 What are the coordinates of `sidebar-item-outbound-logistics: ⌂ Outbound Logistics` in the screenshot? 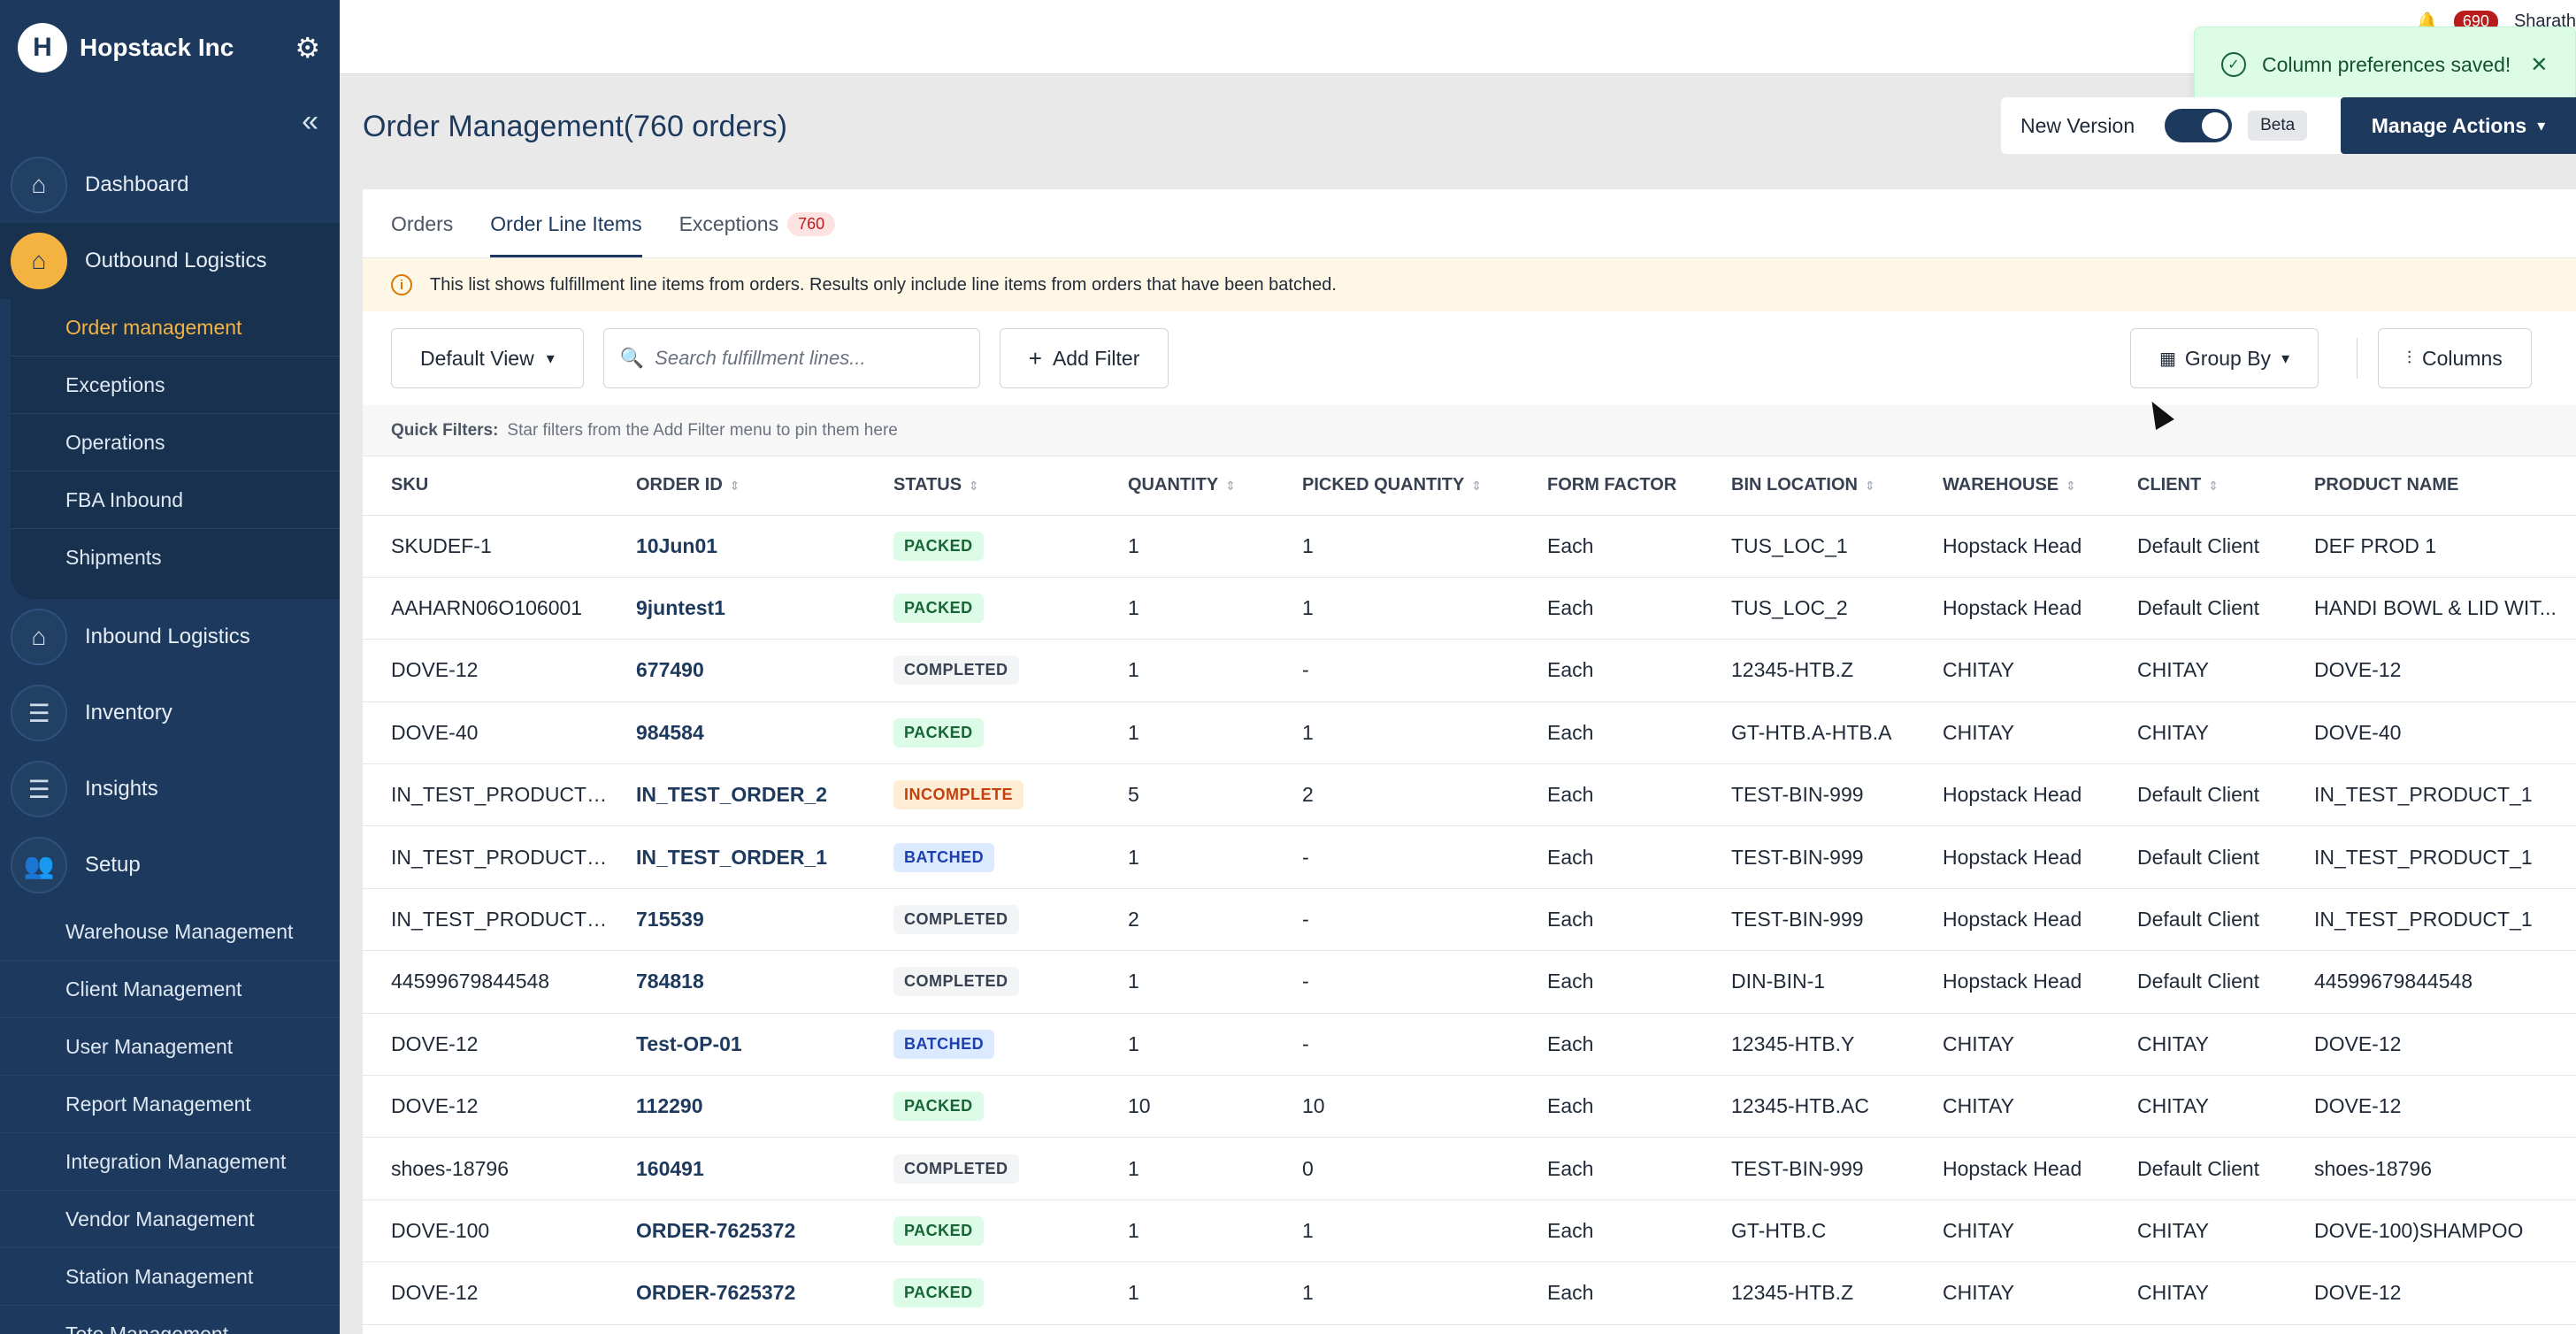 It's located at (170, 261).